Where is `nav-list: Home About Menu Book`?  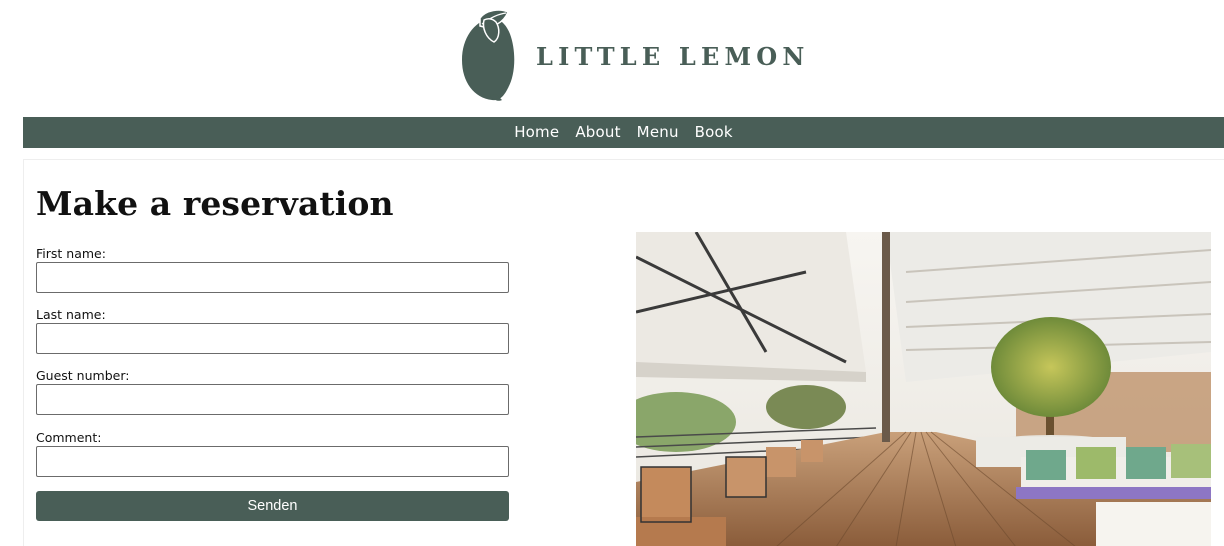
nav-list: Home About Menu Book is located at coordinates (623, 132).